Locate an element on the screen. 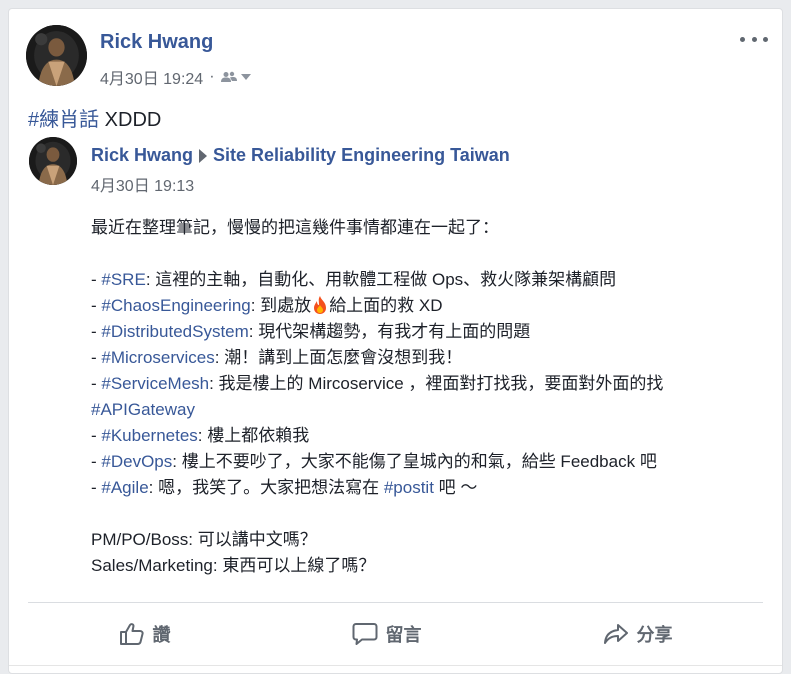 The image size is (791, 674). fire-emoji-icon is located at coordinates (320, 305).